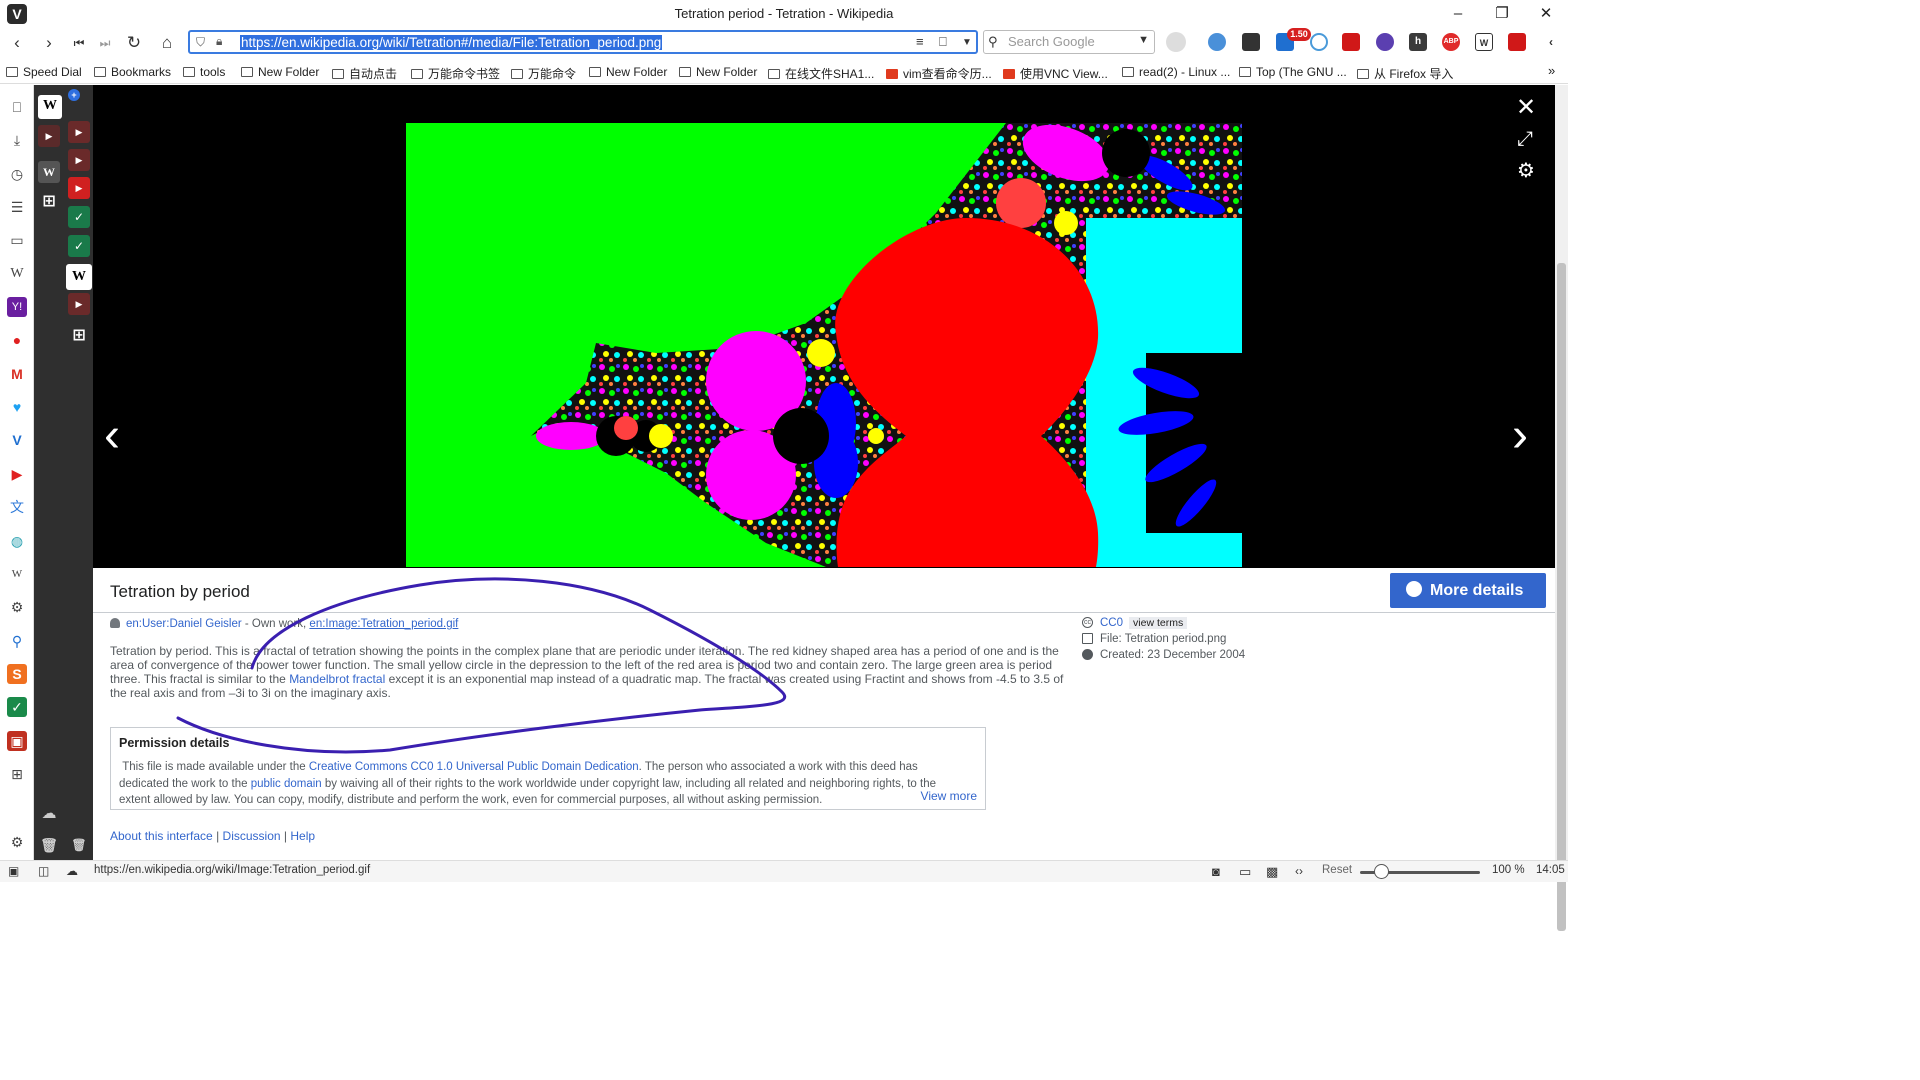  What do you see at coordinates (1251, 42) in the screenshot?
I see `extension-dark-icon` at bounding box center [1251, 42].